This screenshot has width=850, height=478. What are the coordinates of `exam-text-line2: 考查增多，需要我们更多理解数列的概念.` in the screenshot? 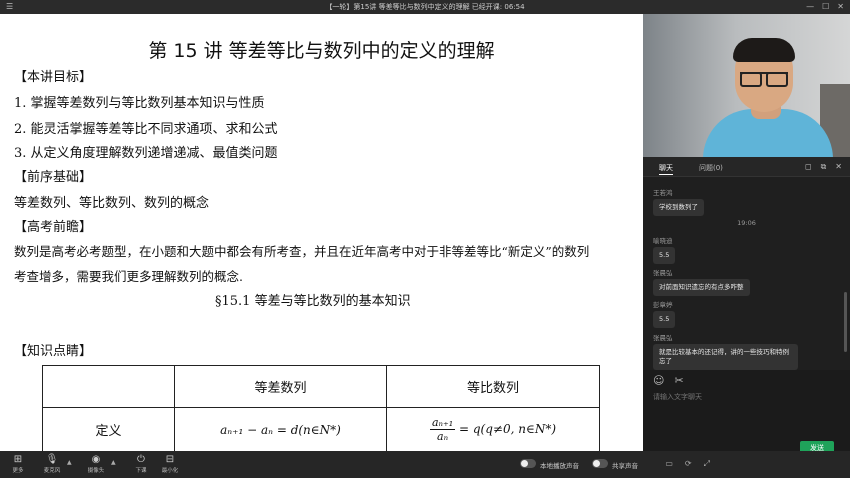 It's located at (128, 276).